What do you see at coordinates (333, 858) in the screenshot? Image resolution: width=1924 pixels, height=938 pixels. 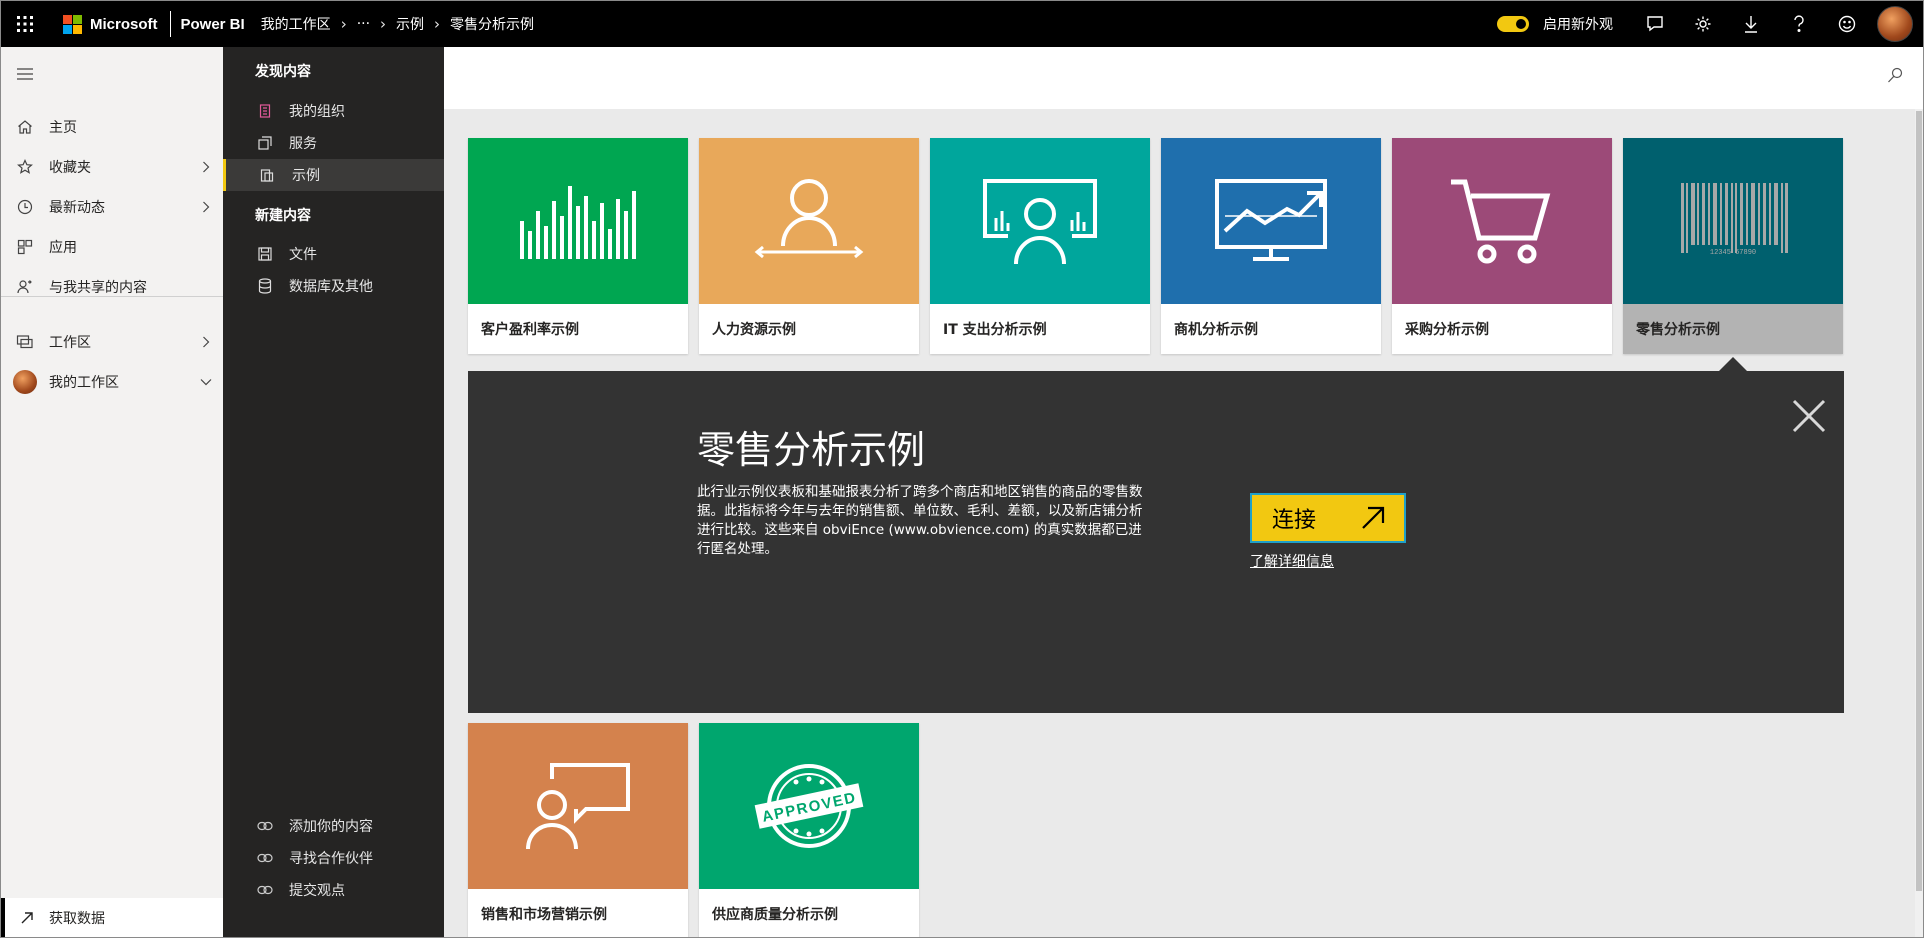 I see `panel-item-find-partner: 寻找合作伙伴` at bounding box center [333, 858].